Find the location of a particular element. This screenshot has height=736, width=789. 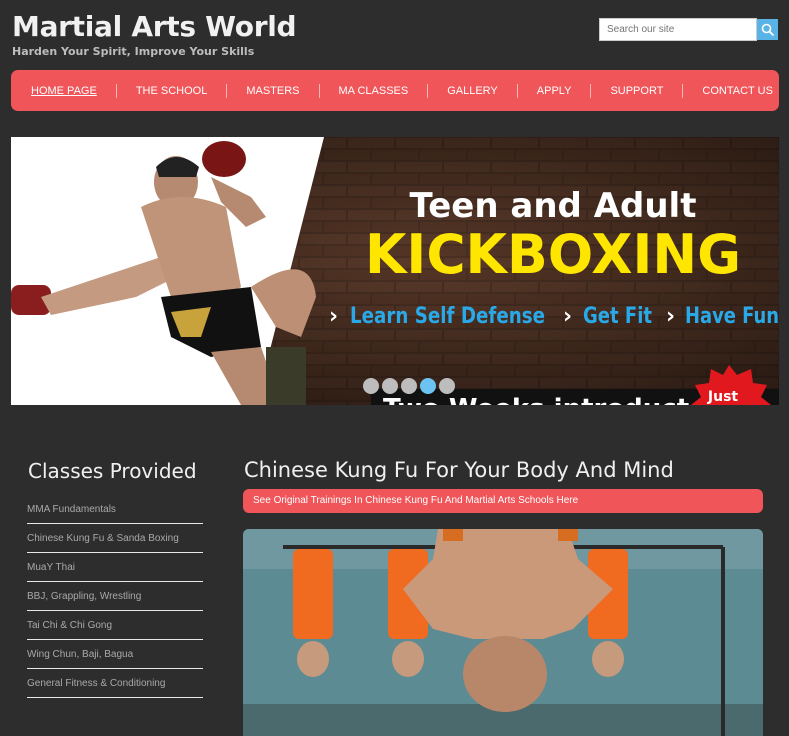

nav-the-school: THE SCHOOL is located at coordinates (171, 90).